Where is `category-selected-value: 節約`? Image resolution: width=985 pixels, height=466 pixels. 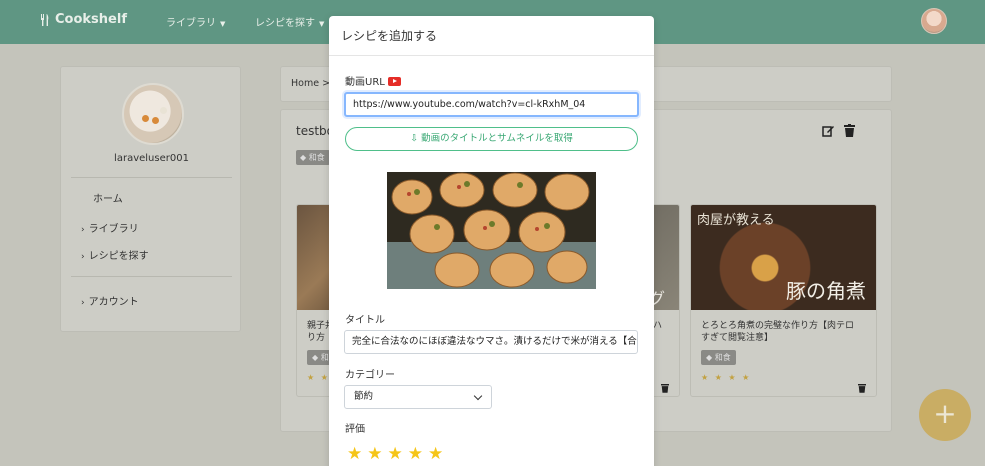 category-selected-value: 節約 is located at coordinates (364, 396).